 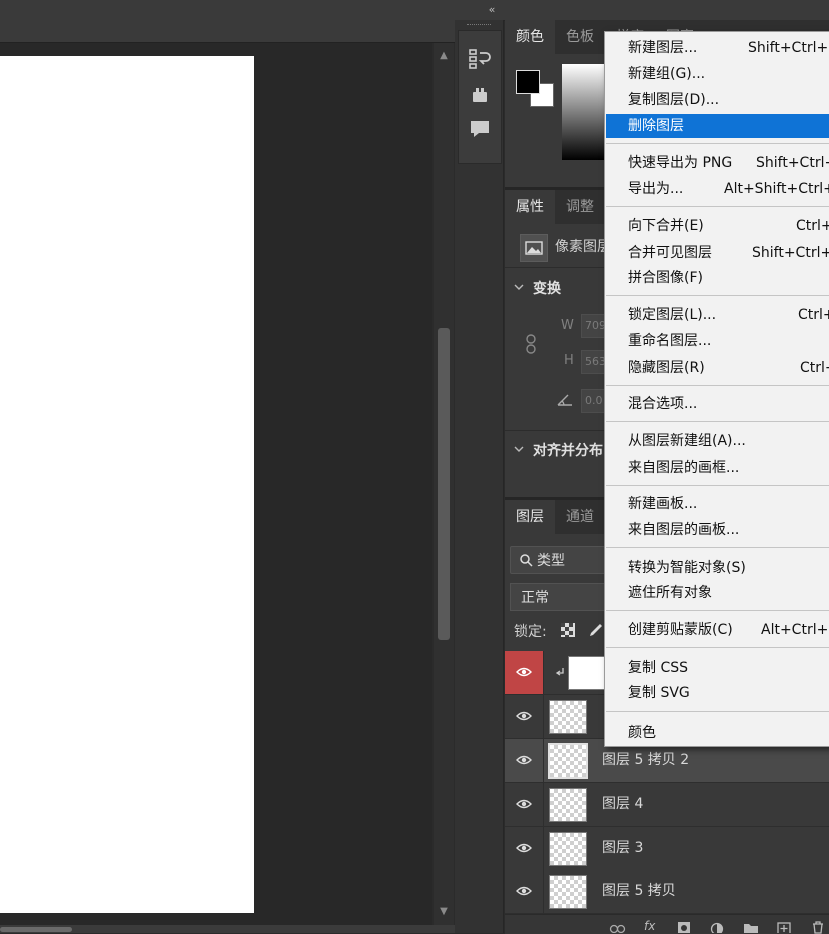 What do you see at coordinates (717, 733) in the screenshot?
I see `menu-item-color: 颜色` at bounding box center [717, 733].